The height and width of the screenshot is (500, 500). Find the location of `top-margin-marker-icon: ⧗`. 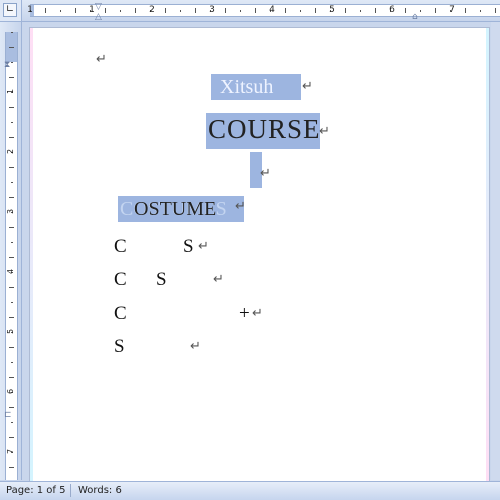

top-margin-marker-icon: ⧗ is located at coordinates (7, 65).